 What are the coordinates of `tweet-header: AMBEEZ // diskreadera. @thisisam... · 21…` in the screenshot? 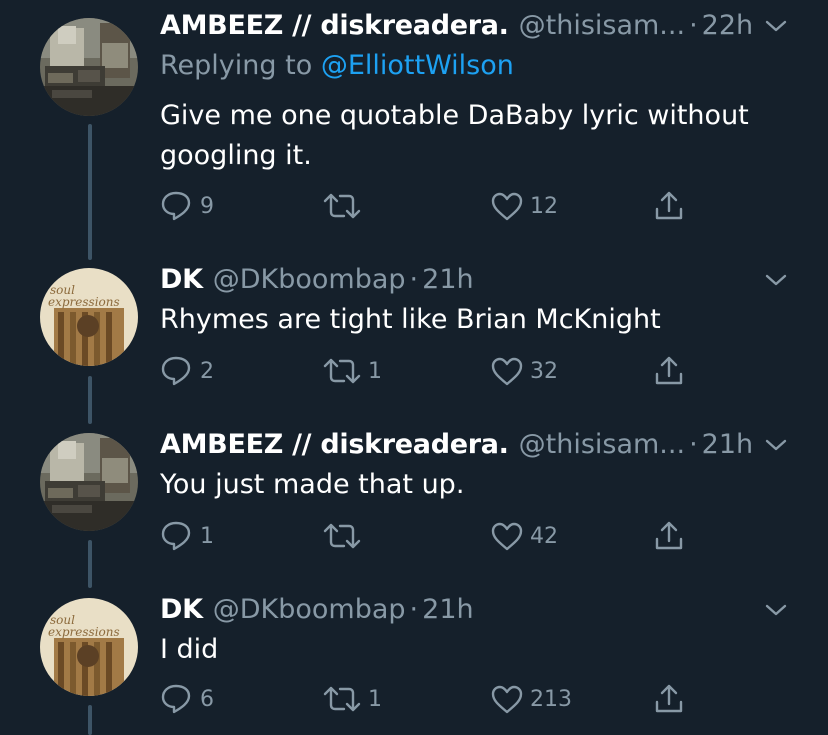 It's located at (484, 445).